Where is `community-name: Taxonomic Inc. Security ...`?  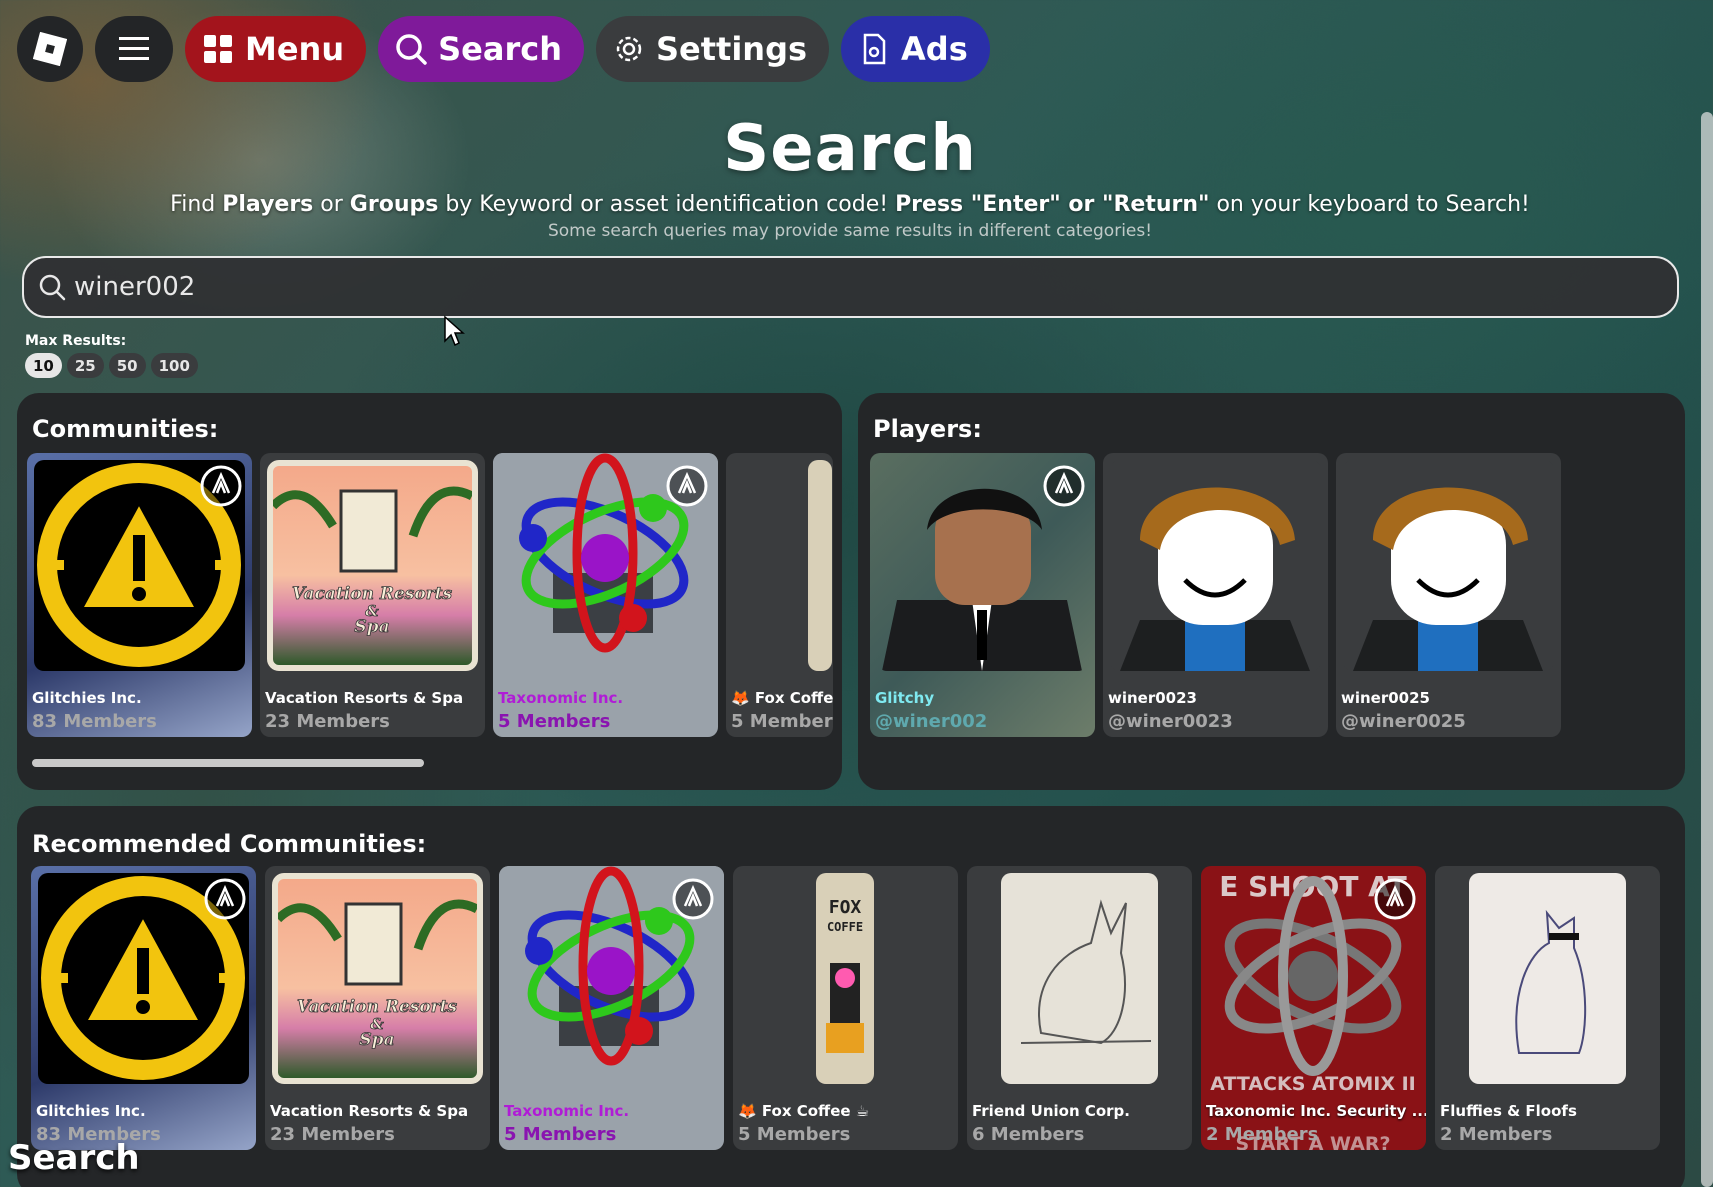
community-name: Taxonomic Inc. Security ... is located at coordinates (1316, 1111).